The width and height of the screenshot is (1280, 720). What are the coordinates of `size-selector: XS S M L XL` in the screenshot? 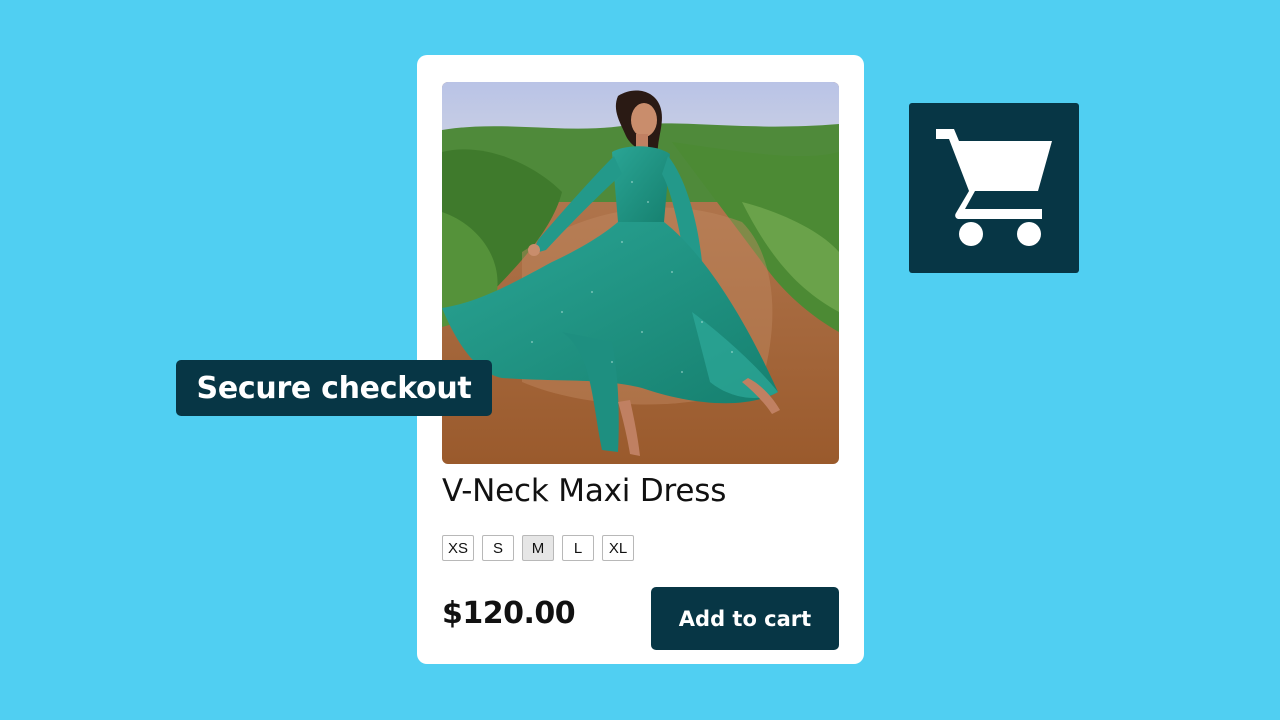 It's located at (538, 548).